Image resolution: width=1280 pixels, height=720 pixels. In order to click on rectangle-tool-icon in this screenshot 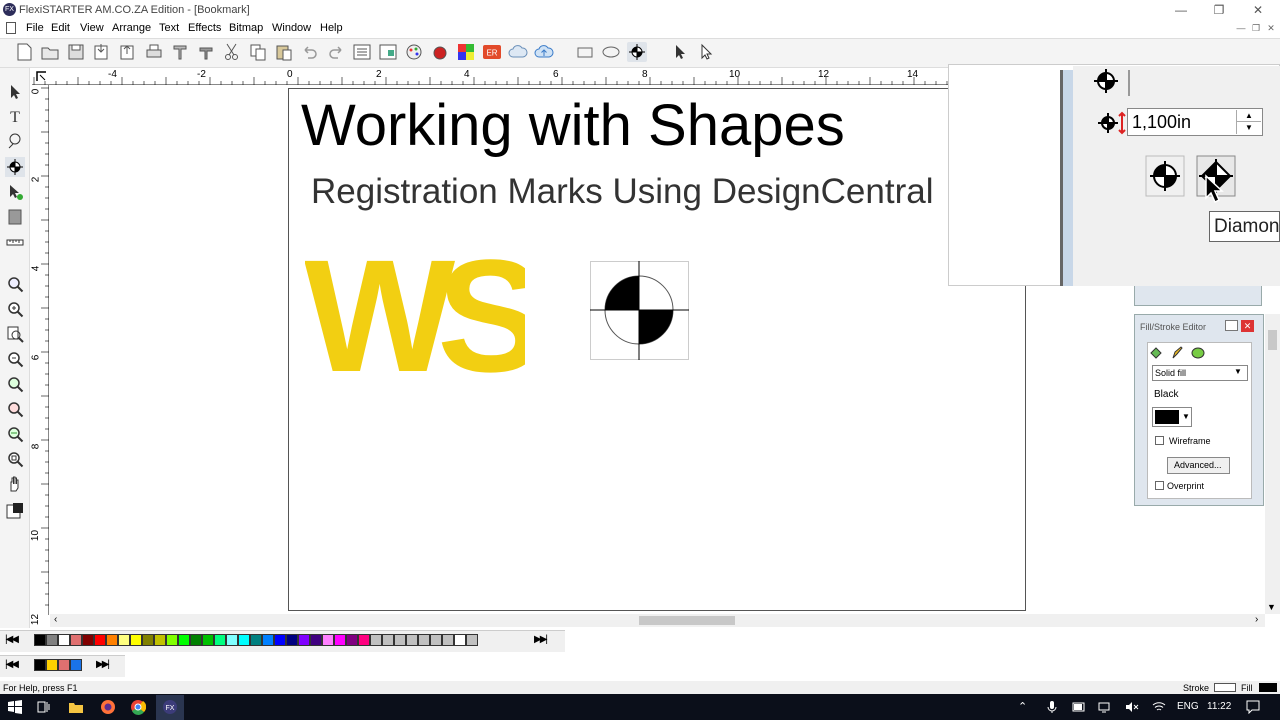, I will do `click(585, 52)`.